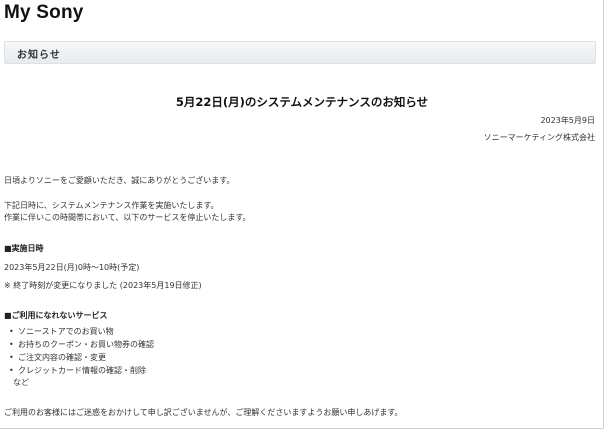 This screenshot has width=604, height=429. What do you see at coordinates (567, 120) in the screenshot?
I see `notice-date: 2023年5月9日` at bounding box center [567, 120].